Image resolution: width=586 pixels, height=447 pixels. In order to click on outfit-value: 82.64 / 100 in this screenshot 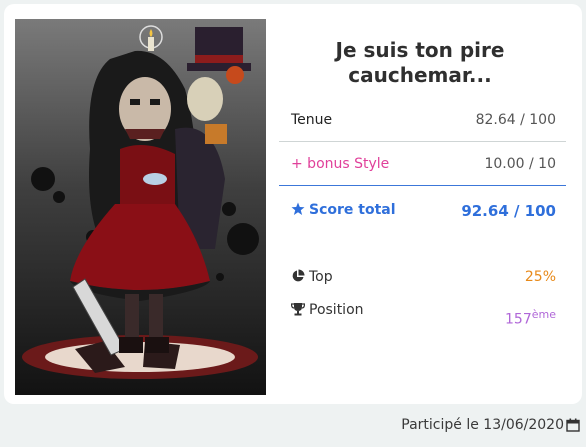, I will do `click(515, 120)`.